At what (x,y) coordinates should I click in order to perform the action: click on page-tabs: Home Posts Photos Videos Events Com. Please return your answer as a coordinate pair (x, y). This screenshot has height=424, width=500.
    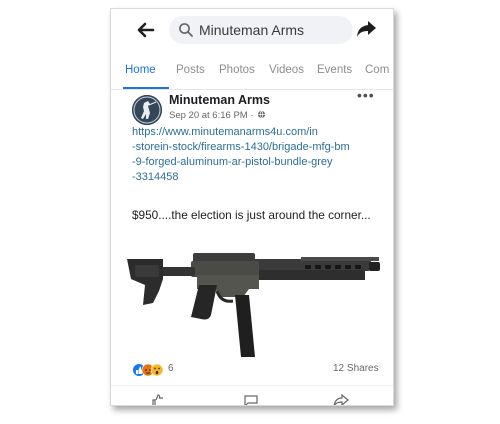
    Looking at the image, I should click on (252, 72).